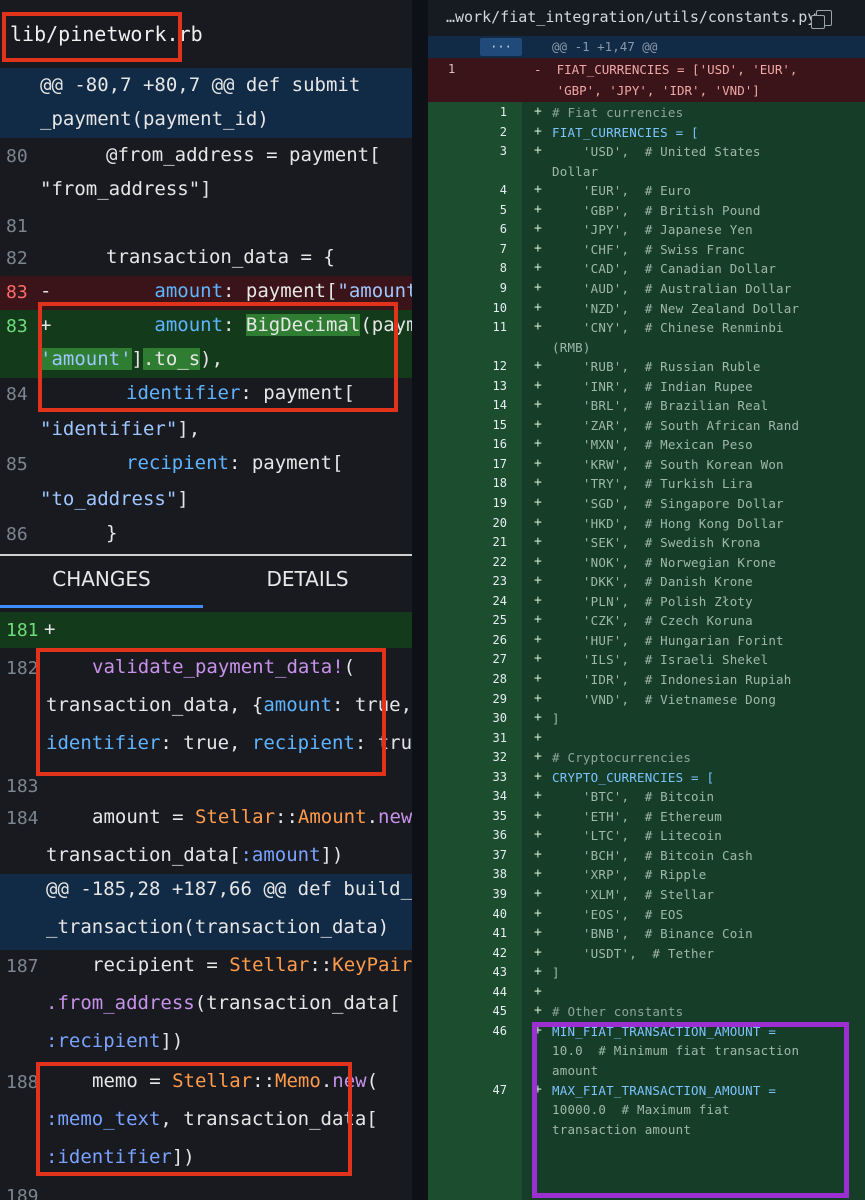 The height and width of the screenshot is (1200, 865). Describe the element at coordinates (499, 522) in the screenshot. I see `line-number: 20` at that location.